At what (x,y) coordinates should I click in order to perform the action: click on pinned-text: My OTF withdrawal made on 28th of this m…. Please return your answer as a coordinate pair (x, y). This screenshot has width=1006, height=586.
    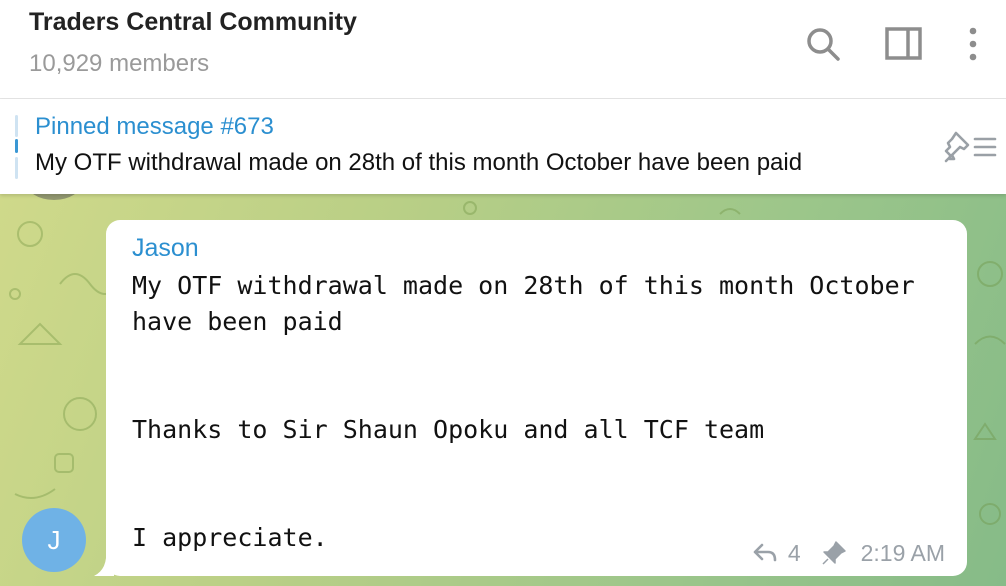
    Looking at the image, I should click on (419, 162).